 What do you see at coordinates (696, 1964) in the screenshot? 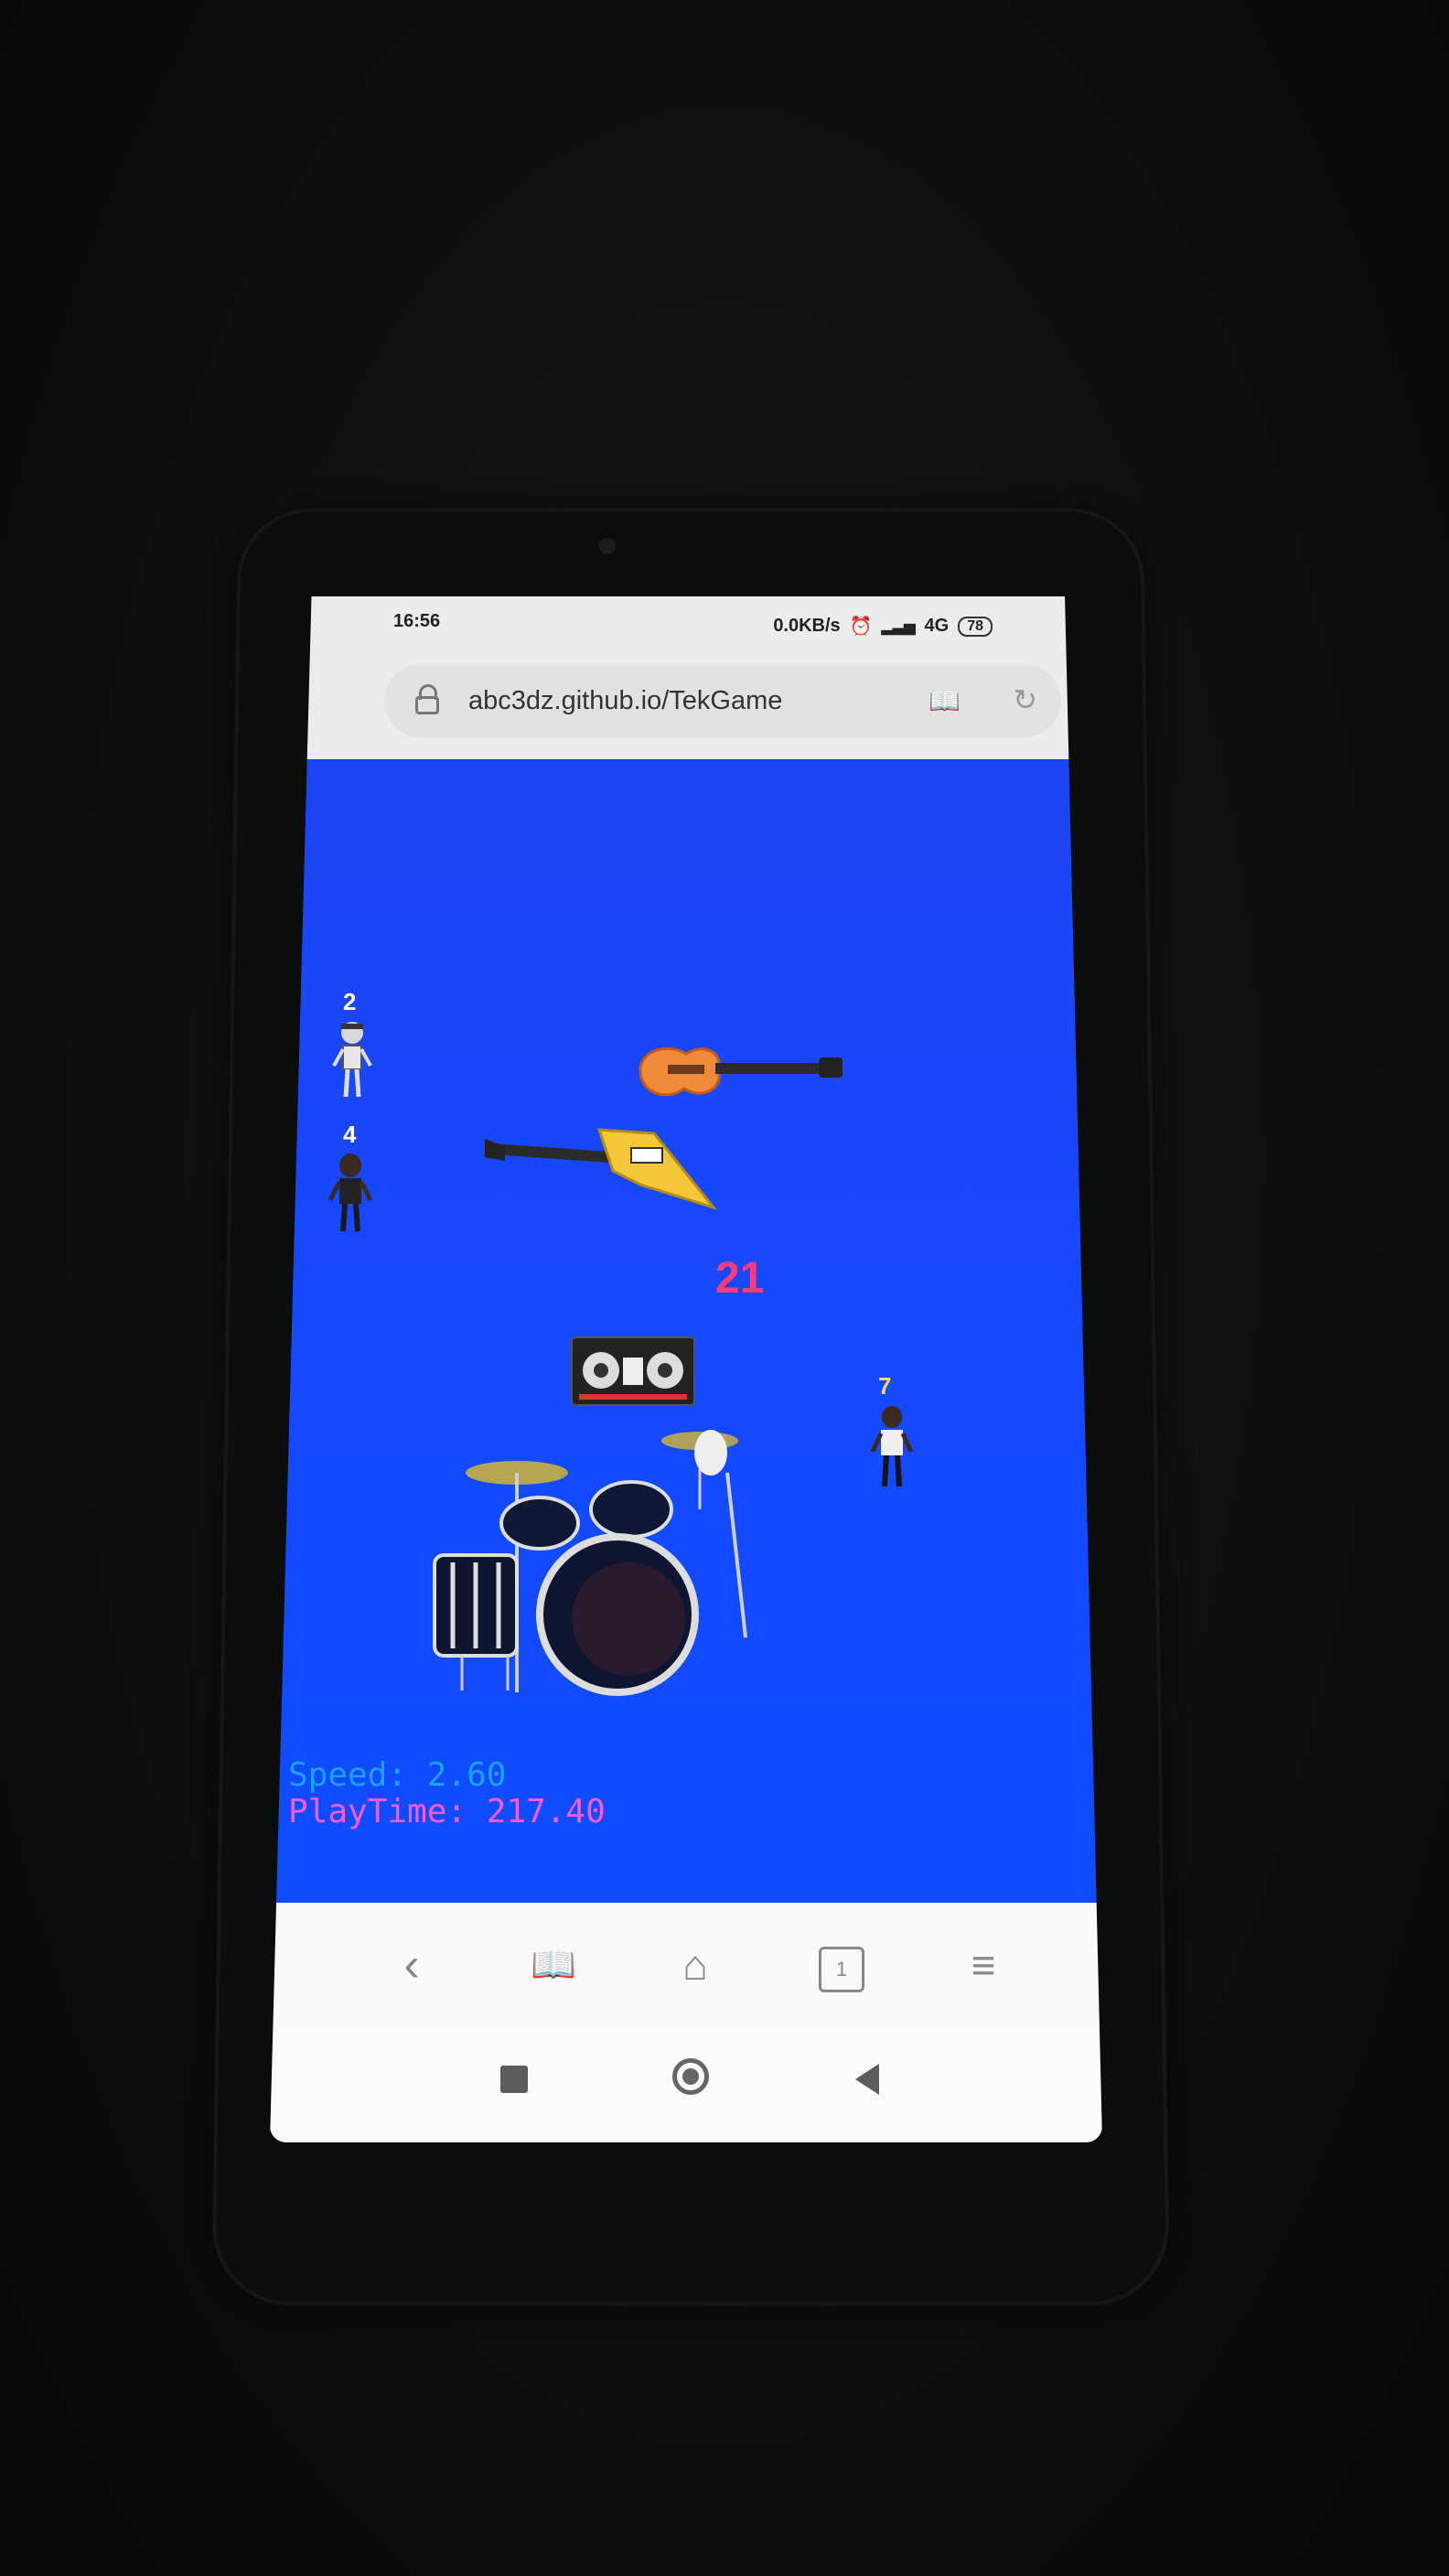
I see `home-icon: ⌂` at bounding box center [696, 1964].